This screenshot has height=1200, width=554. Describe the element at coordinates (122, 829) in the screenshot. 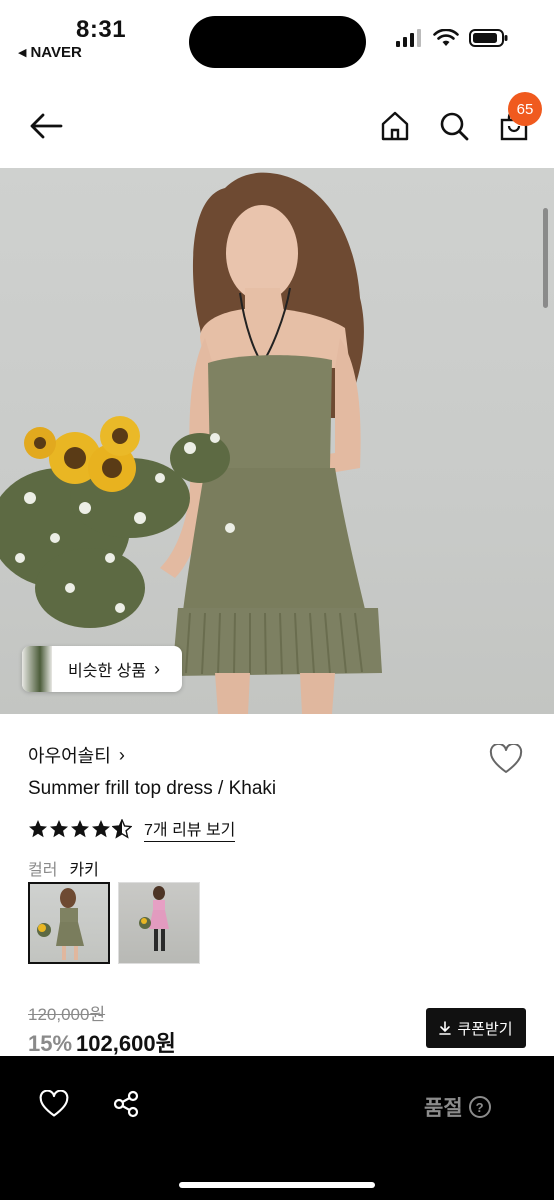

I see `star-half-icon` at that location.